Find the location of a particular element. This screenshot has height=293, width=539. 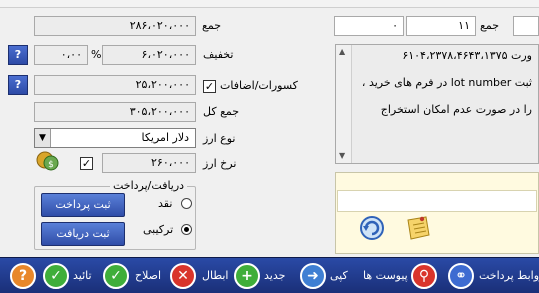

cash-radio is located at coordinates (186, 203).